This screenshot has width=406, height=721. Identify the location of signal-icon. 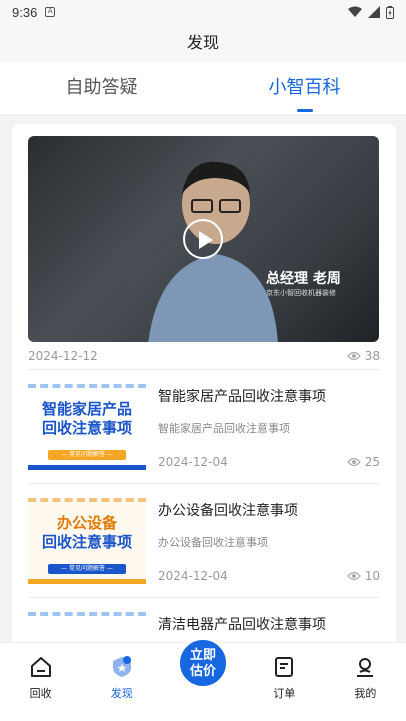
(374, 12).